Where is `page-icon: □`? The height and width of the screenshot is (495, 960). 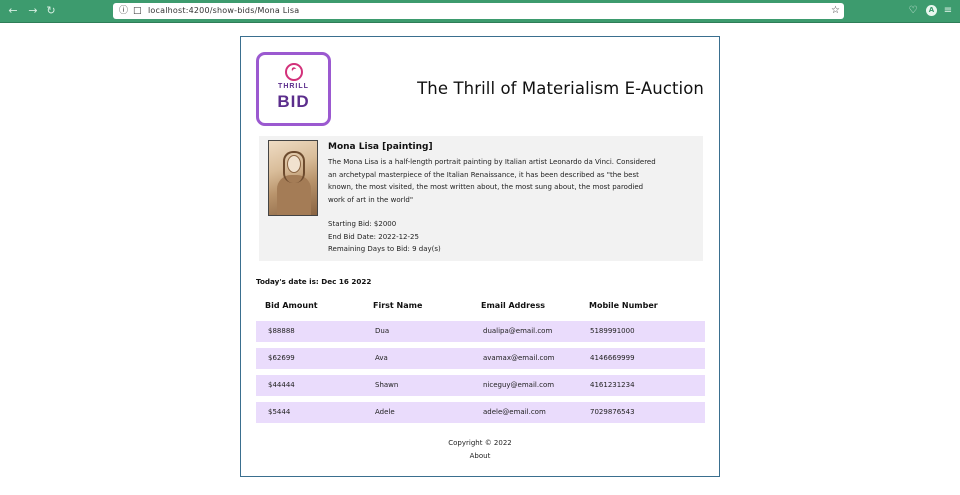 page-icon: □ is located at coordinates (137, 11).